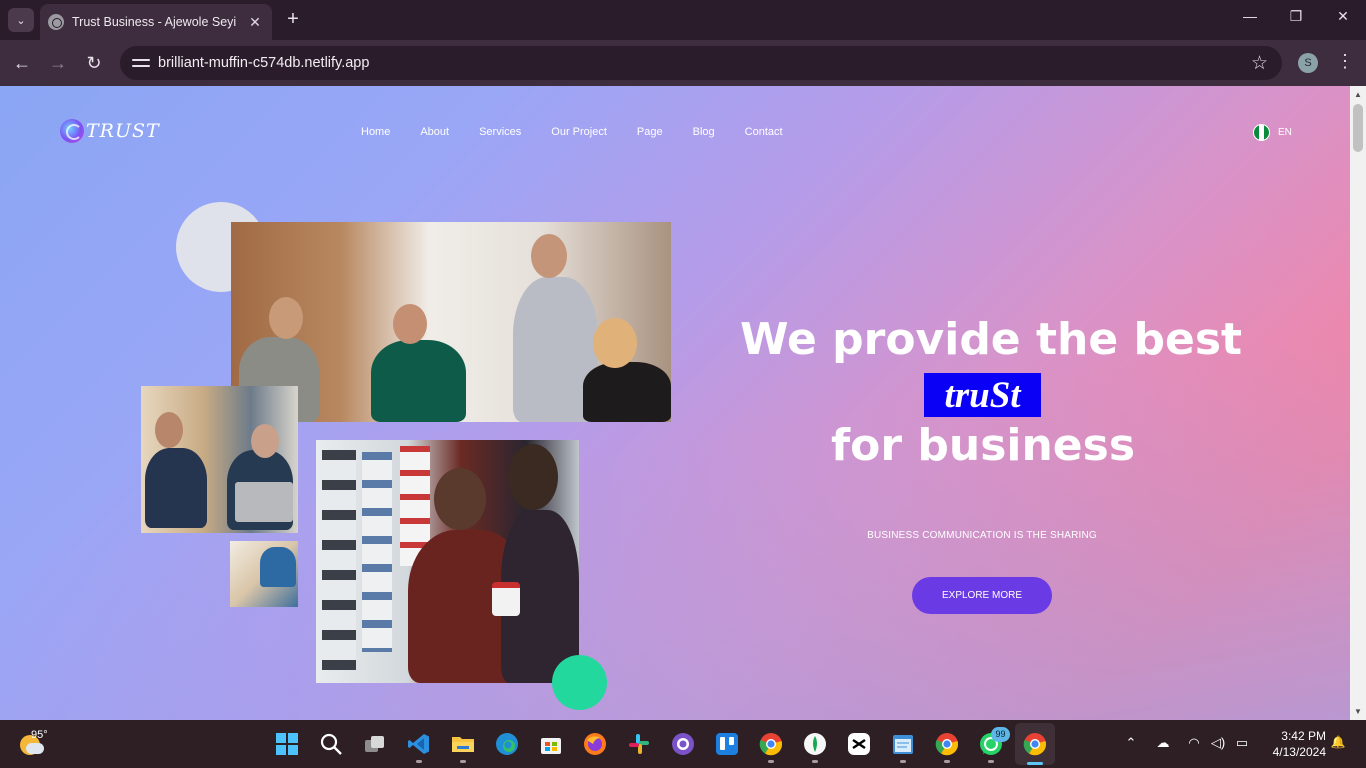 This screenshot has width=1366, height=768. I want to click on decorative-circle-green, so click(579, 682).